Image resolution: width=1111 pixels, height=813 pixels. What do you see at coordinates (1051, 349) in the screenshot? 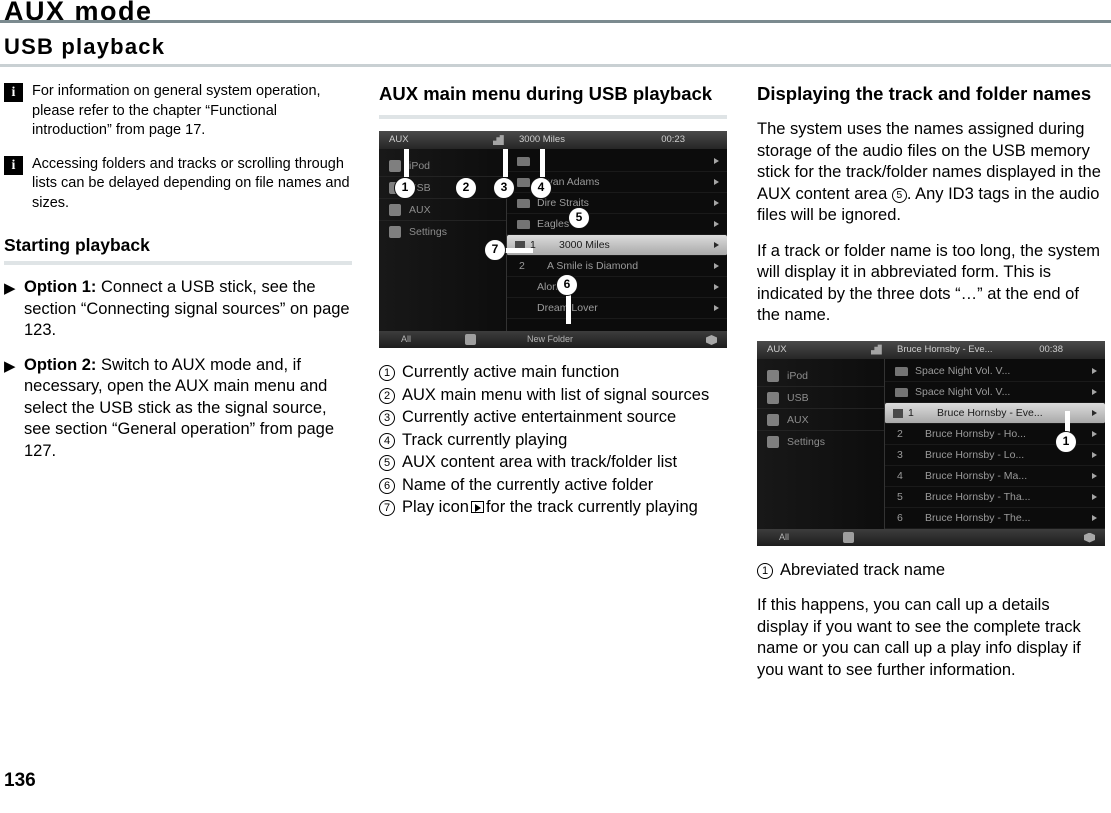
I see `status-time: 00:38` at bounding box center [1051, 349].